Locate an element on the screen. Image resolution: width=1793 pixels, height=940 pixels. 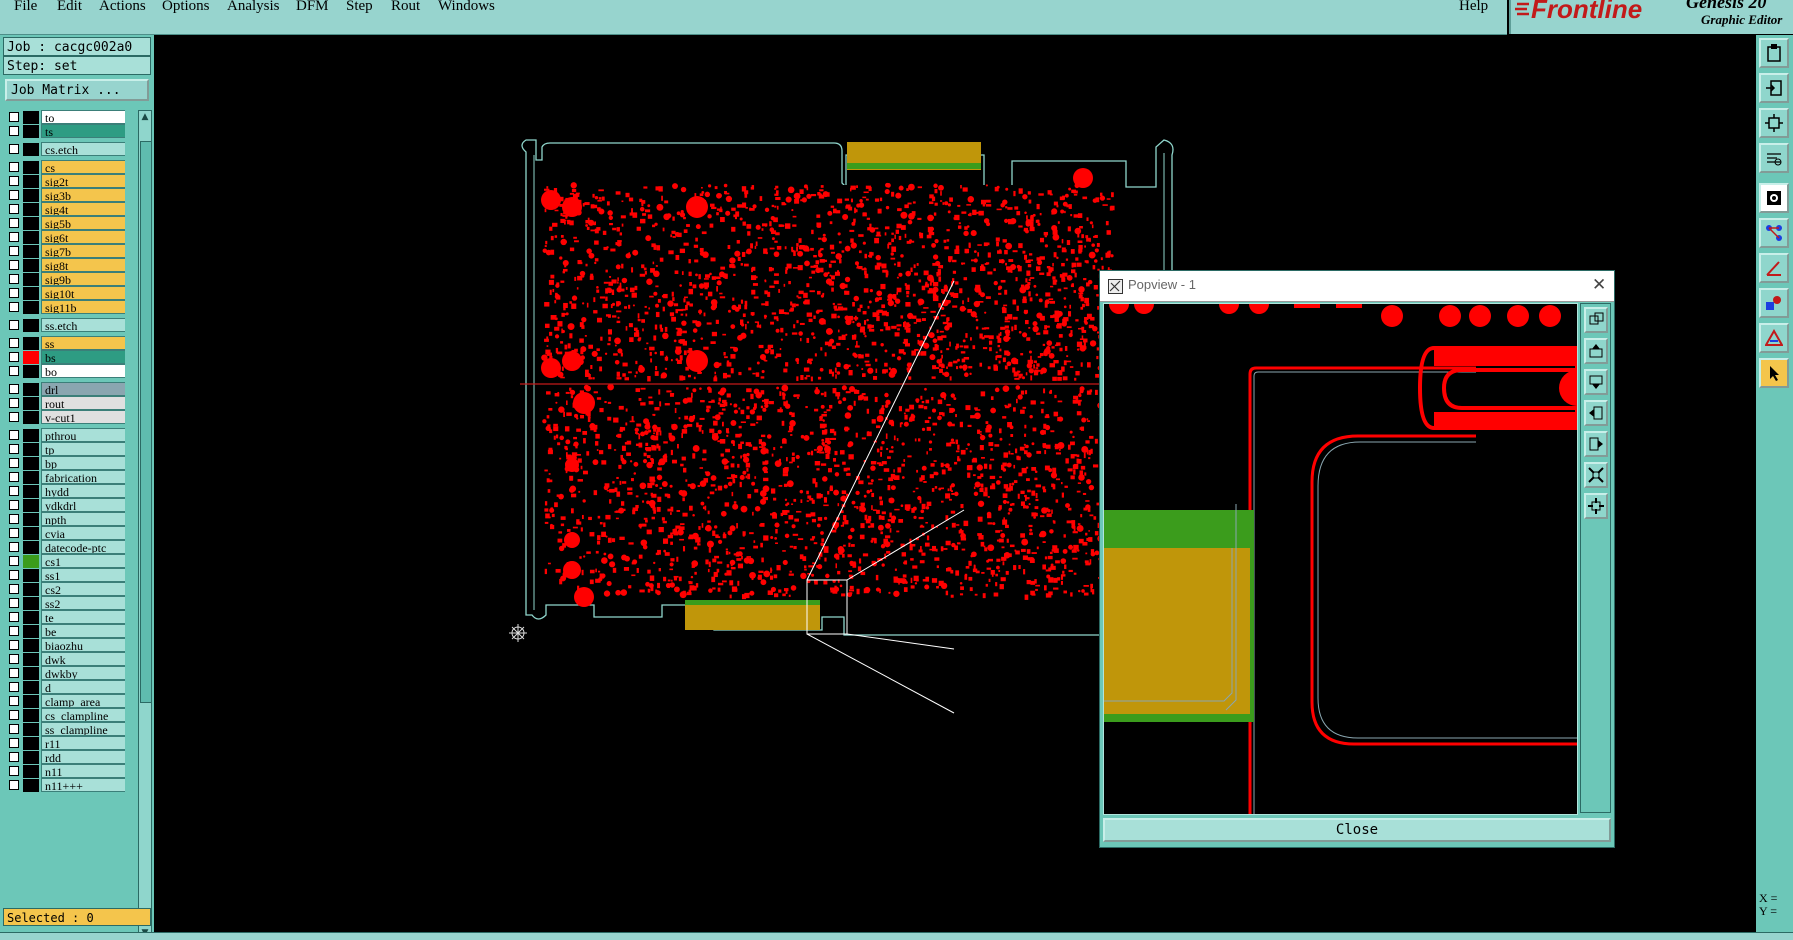
layer-name: d is located at coordinates (83, 687).